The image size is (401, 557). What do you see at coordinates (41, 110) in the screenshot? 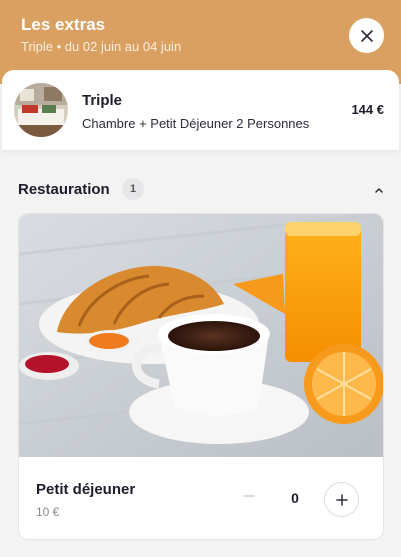
I see `room-thumbnail` at bounding box center [41, 110].